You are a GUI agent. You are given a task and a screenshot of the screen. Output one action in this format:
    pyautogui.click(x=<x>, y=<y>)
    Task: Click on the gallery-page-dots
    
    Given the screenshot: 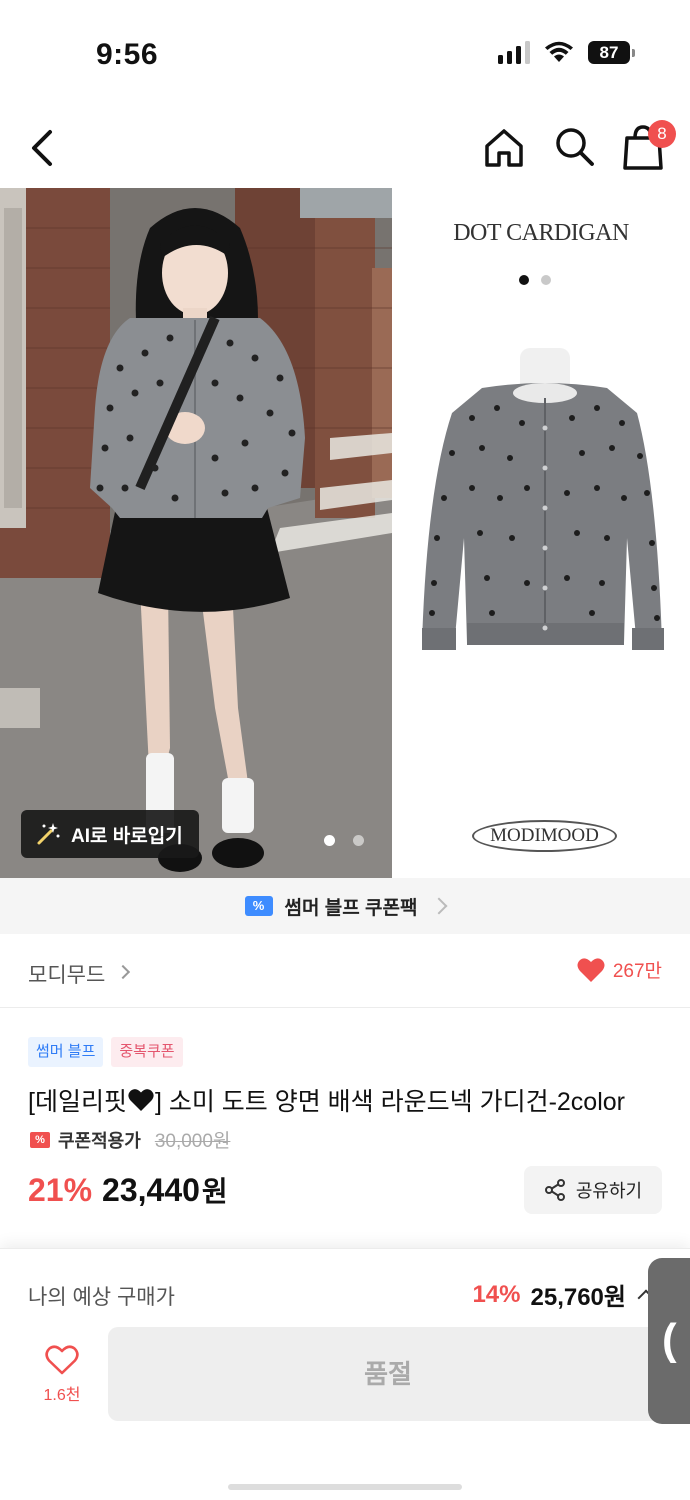 What is the action you would take?
    pyautogui.click(x=344, y=840)
    